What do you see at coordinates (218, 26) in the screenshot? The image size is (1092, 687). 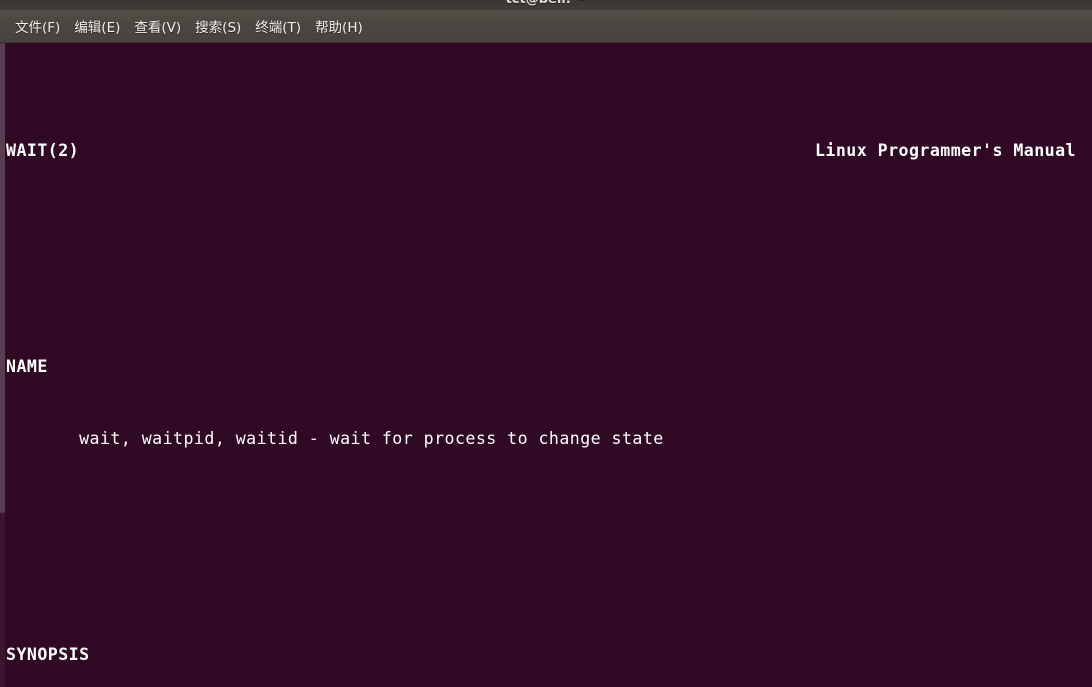 I see `menu-item-search: 搜索(S)` at bounding box center [218, 26].